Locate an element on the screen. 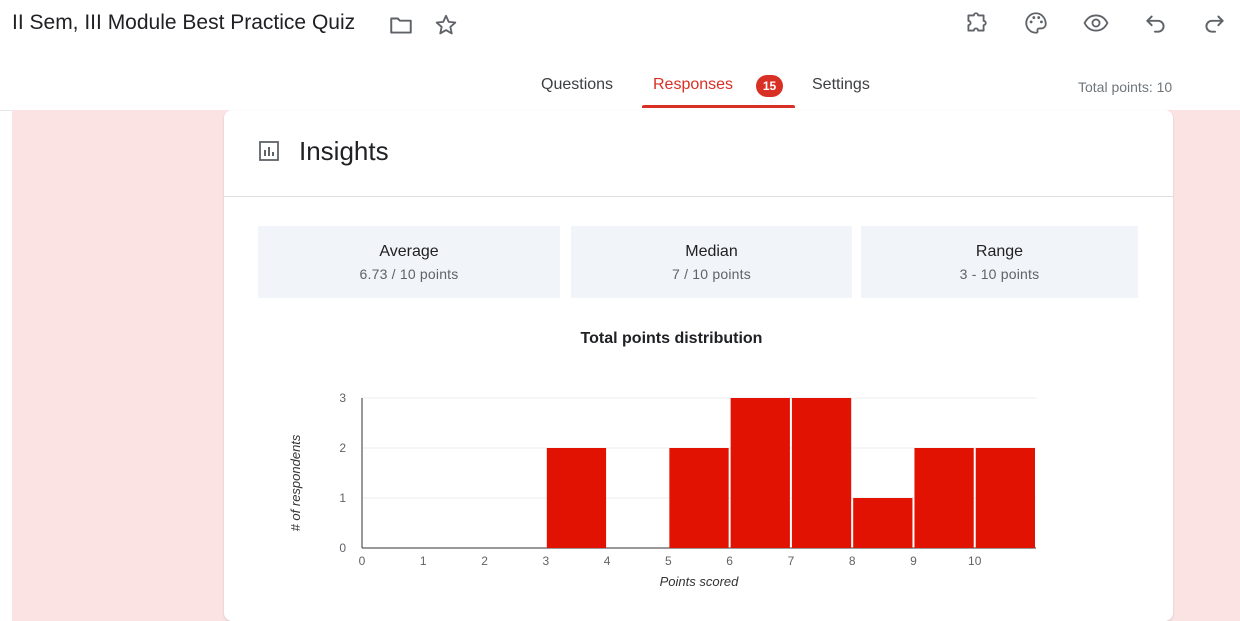 Image resolution: width=1240 pixels, height=621 pixels. x-tick-label: 4 is located at coordinates (607, 561).